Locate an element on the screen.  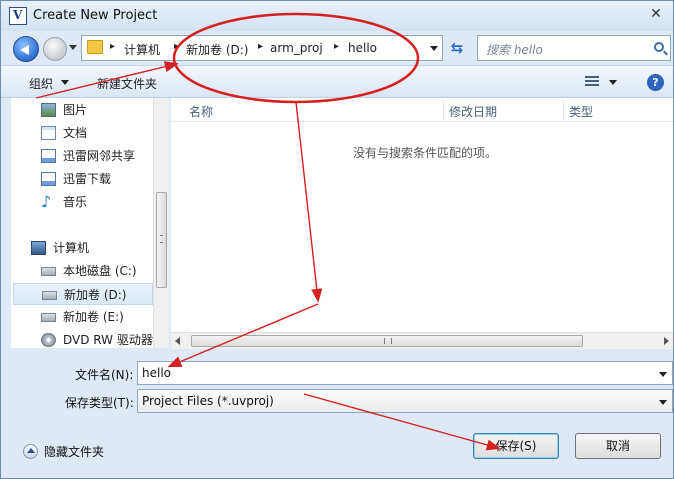
view-icon is located at coordinates (592, 82).